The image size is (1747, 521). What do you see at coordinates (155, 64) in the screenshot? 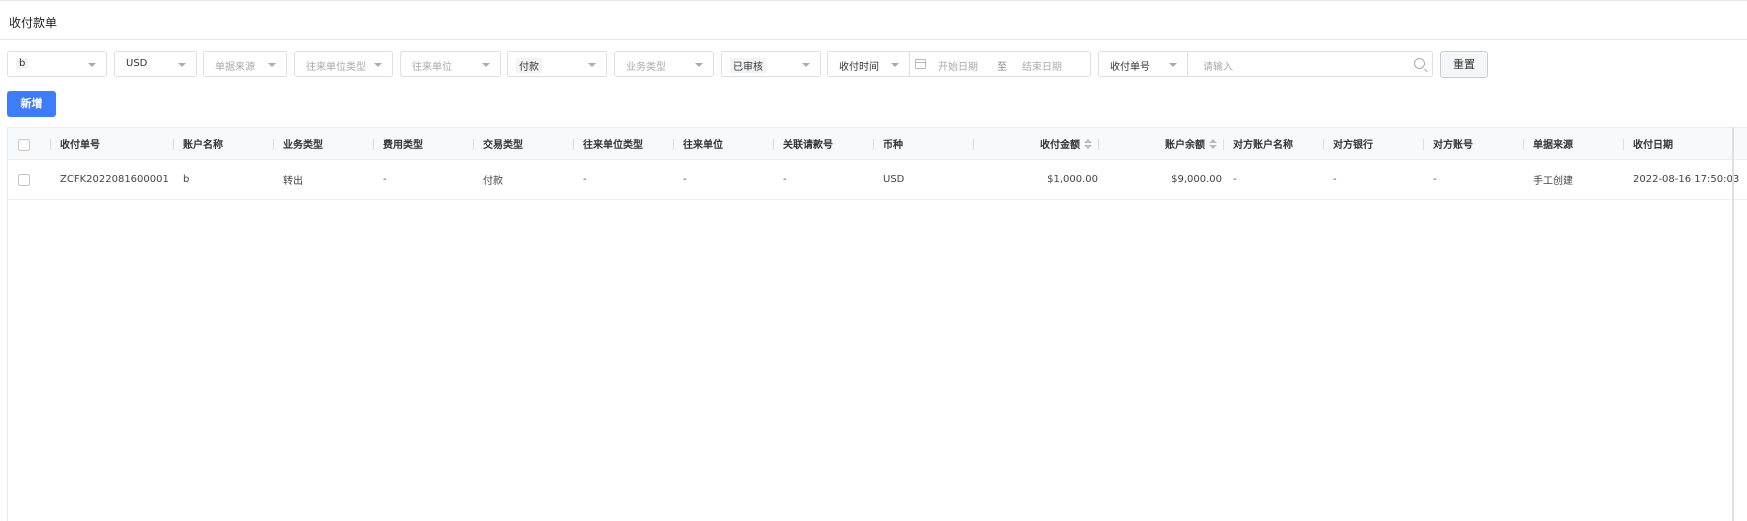
I see `currency-select: USD` at bounding box center [155, 64].